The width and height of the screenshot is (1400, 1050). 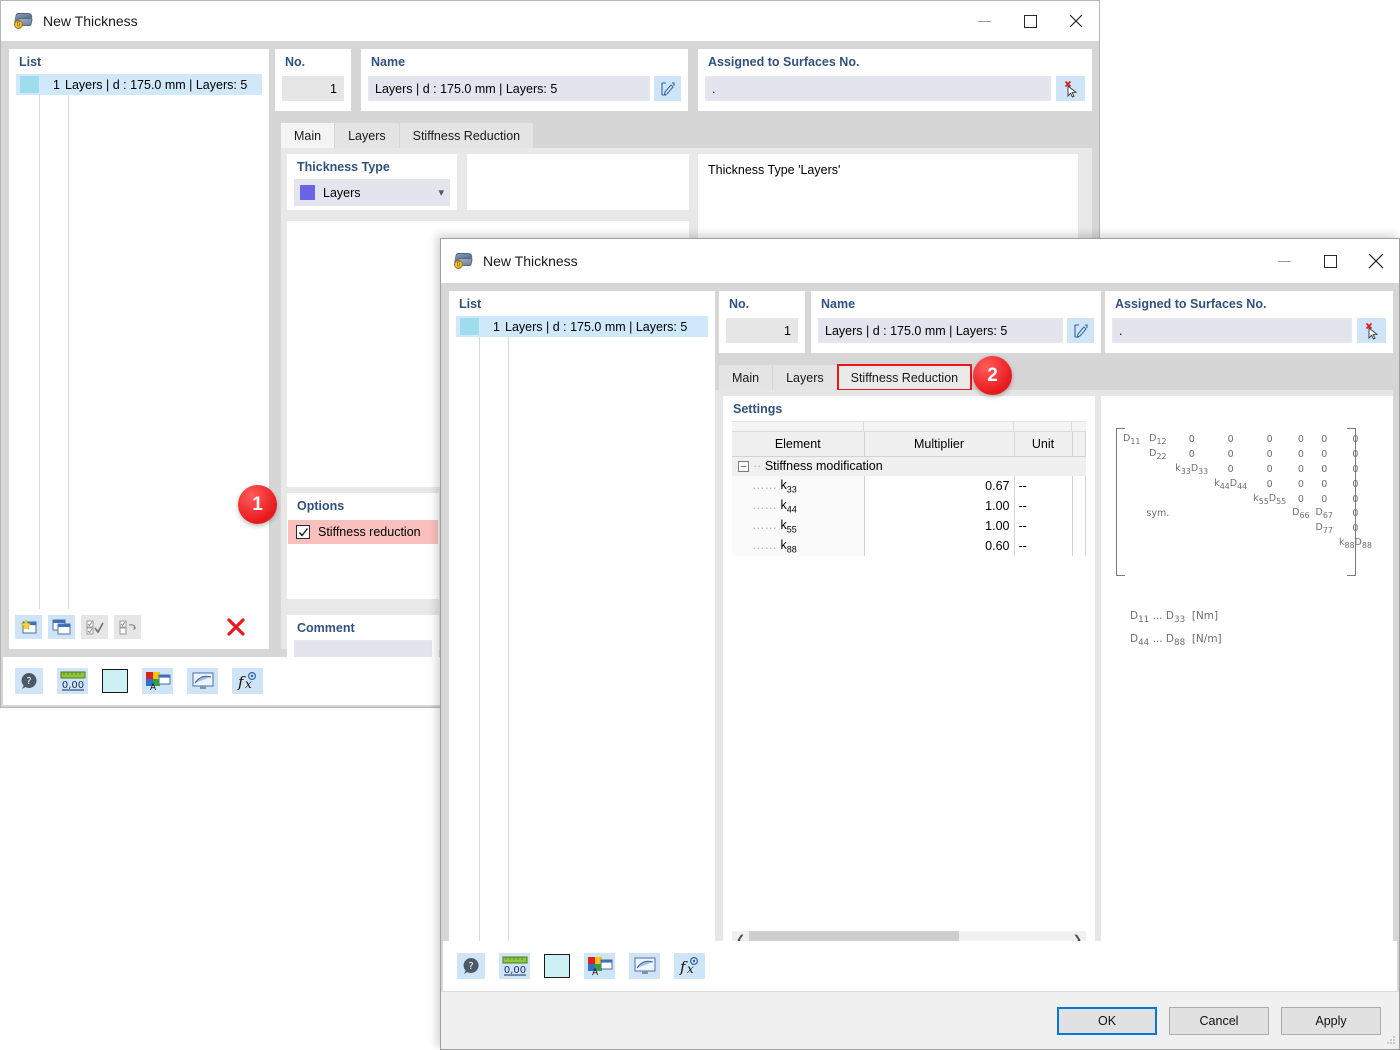 I want to click on svg-text: A, so click(x=153, y=687).